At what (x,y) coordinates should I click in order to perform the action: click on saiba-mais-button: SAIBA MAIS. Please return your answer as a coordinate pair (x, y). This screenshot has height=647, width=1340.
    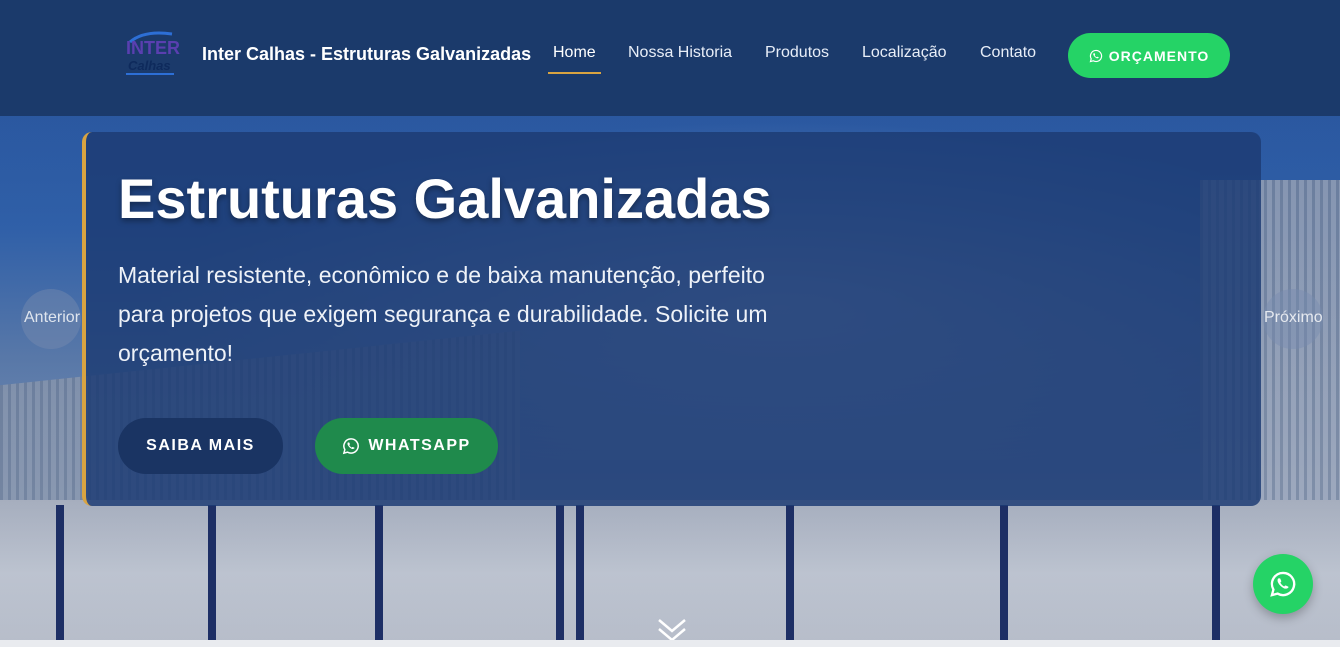
    Looking at the image, I should click on (200, 446).